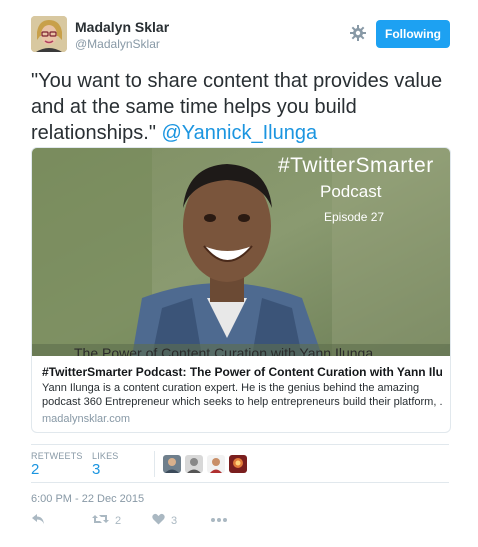 The image size is (478, 547). Describe the element at coordinates (118, 520) in the screenshot. I see `retweet-action-count: 2` at that location.